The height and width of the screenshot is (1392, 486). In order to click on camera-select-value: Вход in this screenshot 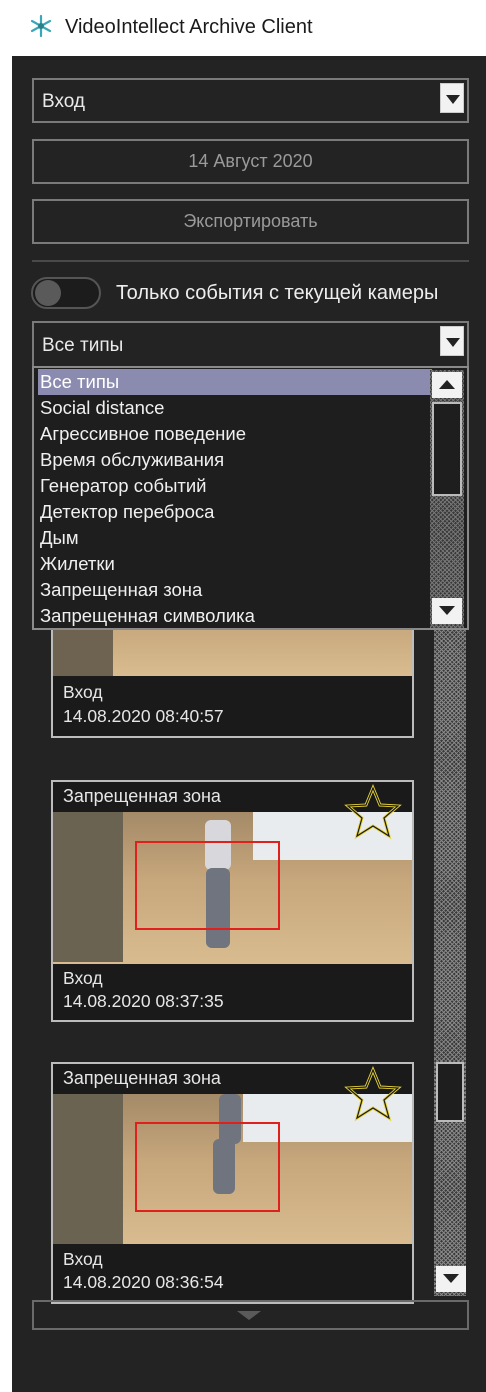, I will do `click(63, 101)`.